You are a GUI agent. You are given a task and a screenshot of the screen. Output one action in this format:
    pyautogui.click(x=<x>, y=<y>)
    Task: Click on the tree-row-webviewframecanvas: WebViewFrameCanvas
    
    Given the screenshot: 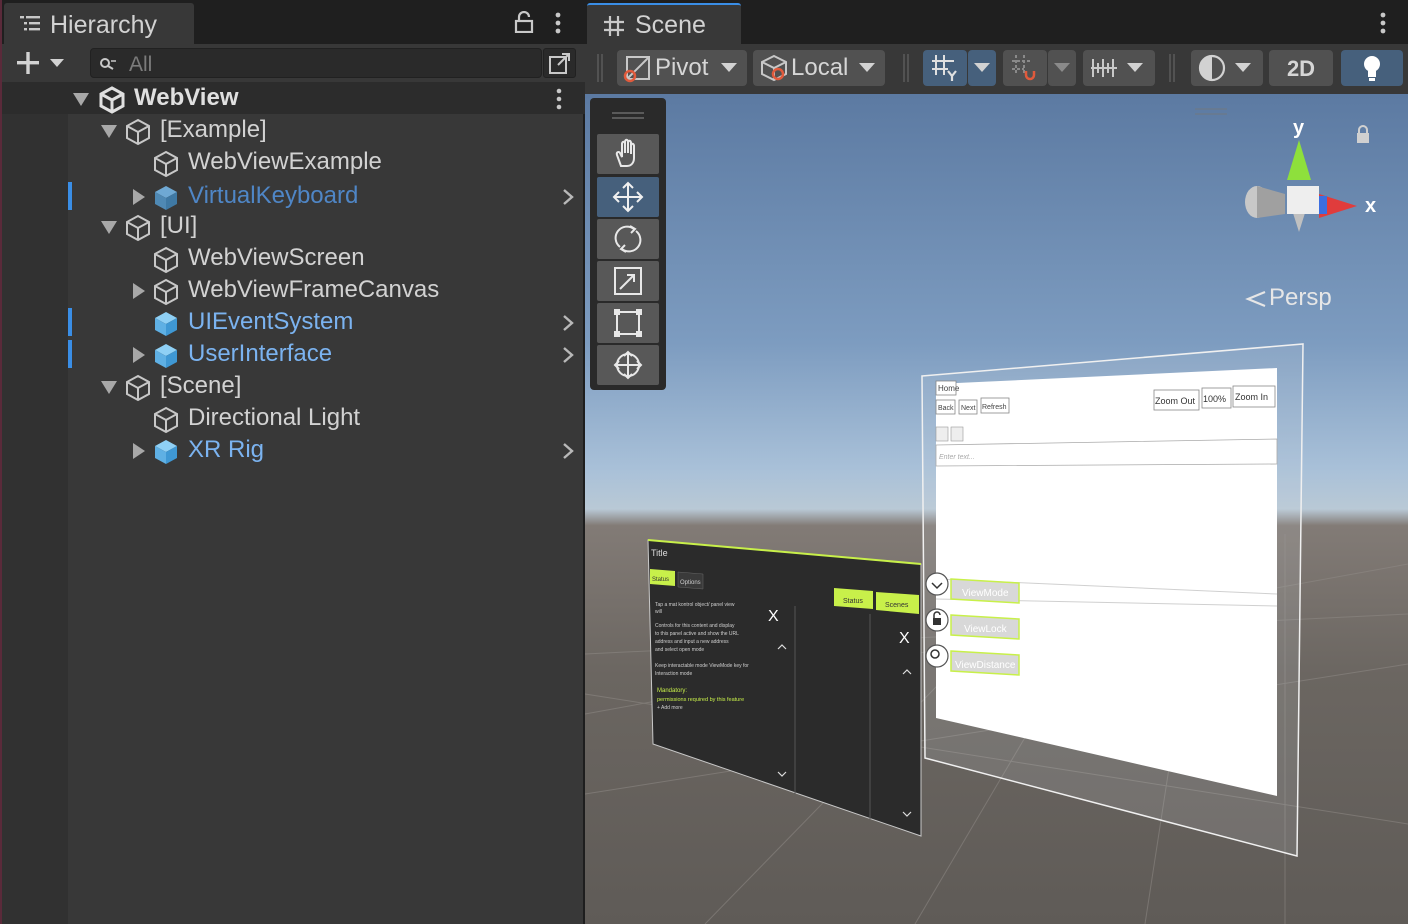 What is the action you would take?
    pyautogui.click(x=293, y=290)
    